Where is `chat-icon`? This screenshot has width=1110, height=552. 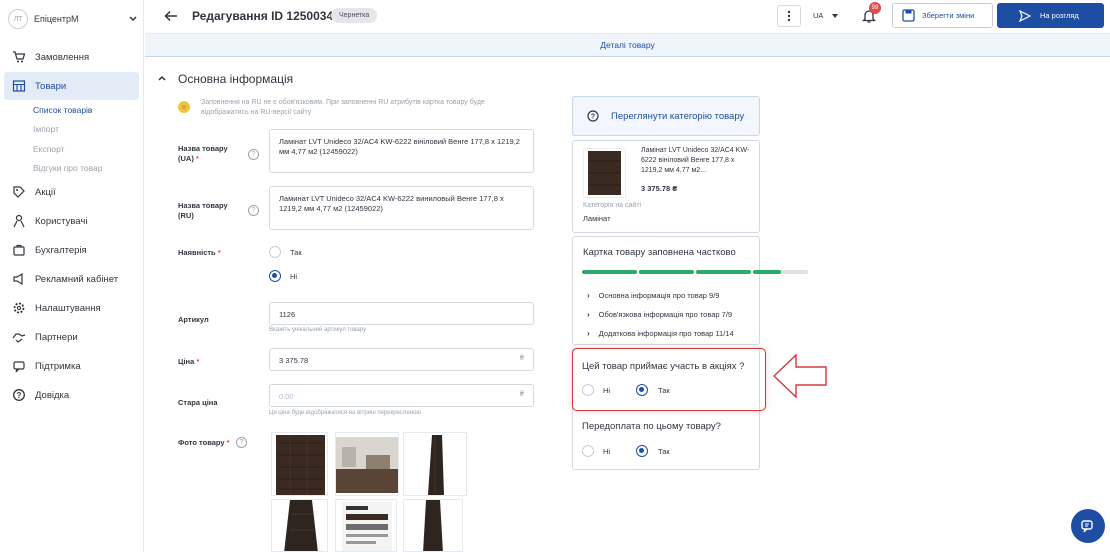 chat-icon is located at coordinates (1087, 526).